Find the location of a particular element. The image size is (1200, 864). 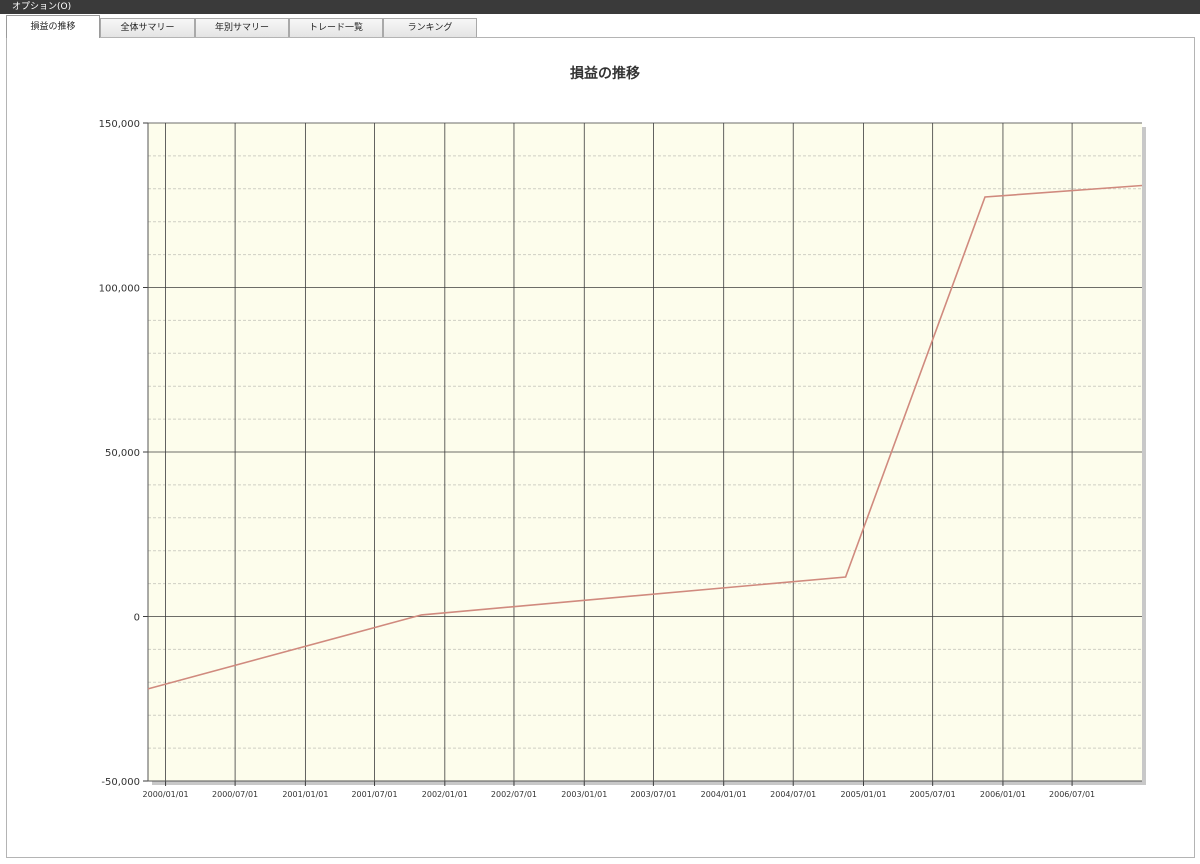

menu-options: オプション(O) is located at coordinates (41, 7).